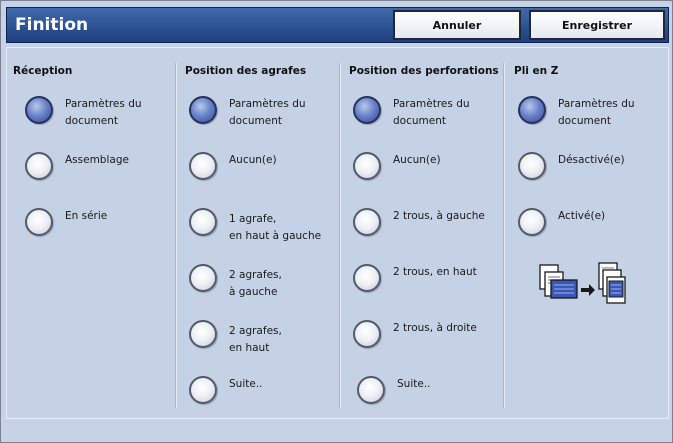 The width and height of the screenshot is (673, 443). Describe the element at coordinates (536, 71) in the screenshot. I see `z-fold-heading: Pli en Z` at that location.